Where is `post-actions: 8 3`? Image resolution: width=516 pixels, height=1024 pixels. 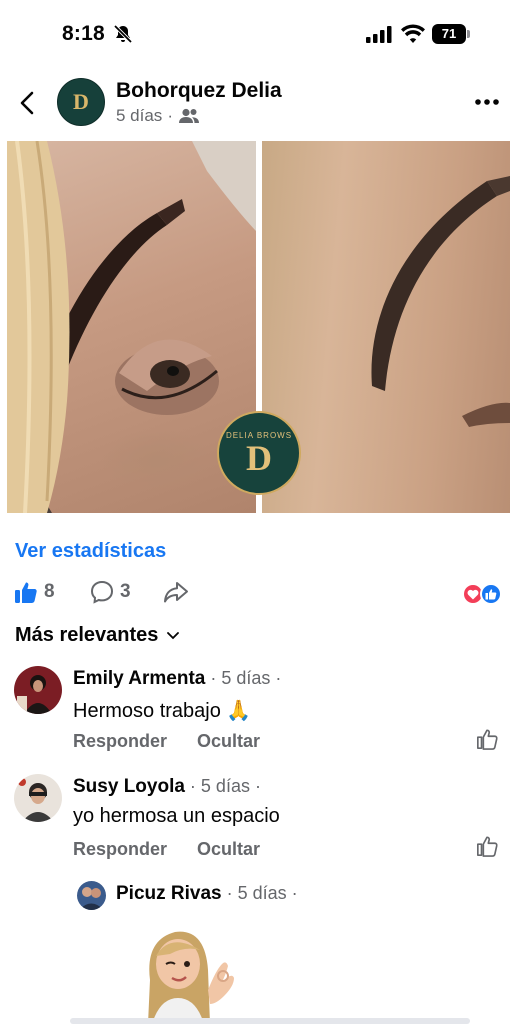
post-actions: 8 3 is located at coordinates (258, 594).